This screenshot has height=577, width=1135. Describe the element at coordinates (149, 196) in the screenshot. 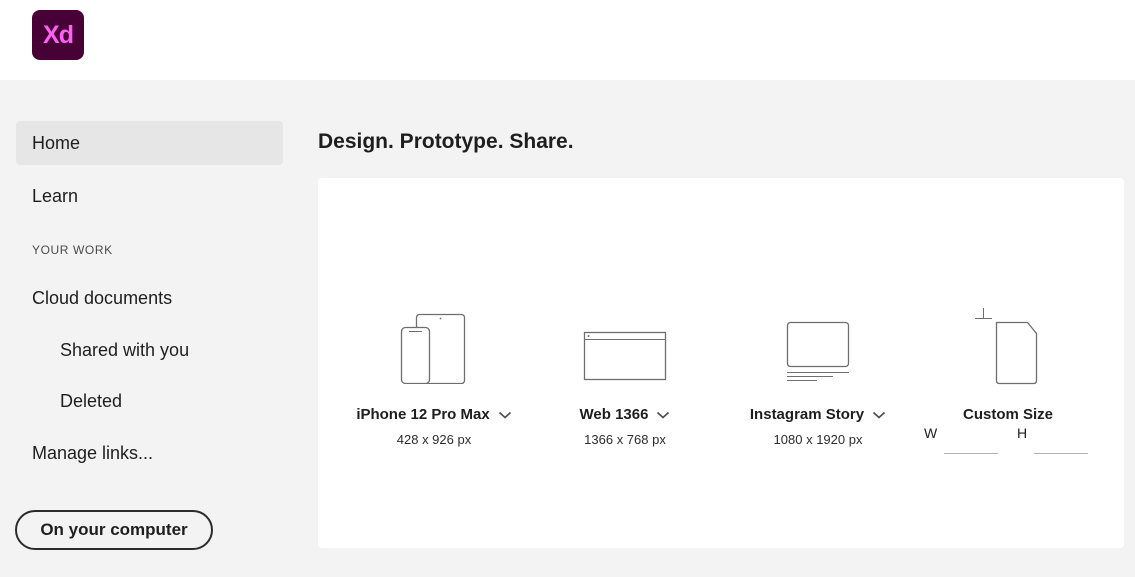

I see `sidebar-item-learn: Learn` at that location.